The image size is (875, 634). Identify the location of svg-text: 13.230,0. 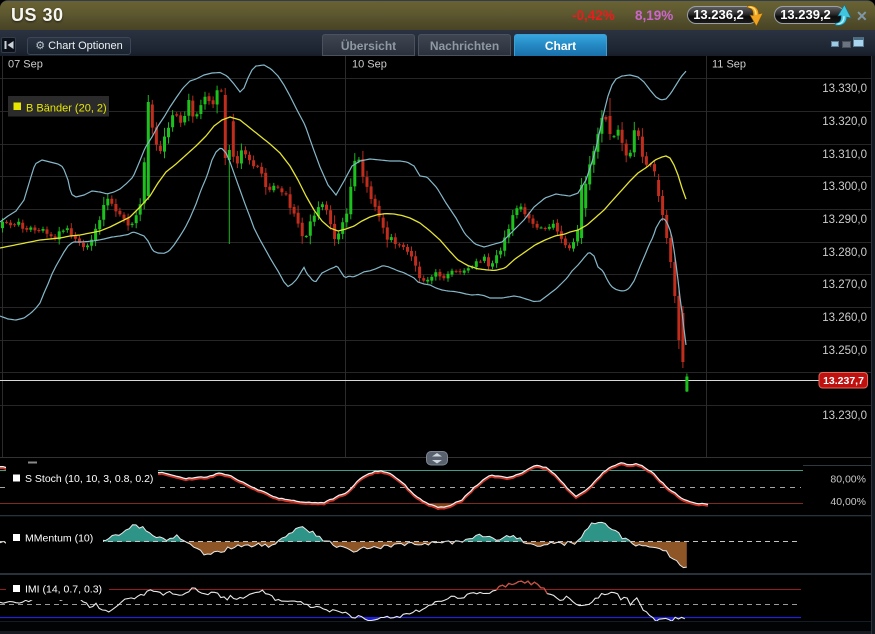
(844, 416).